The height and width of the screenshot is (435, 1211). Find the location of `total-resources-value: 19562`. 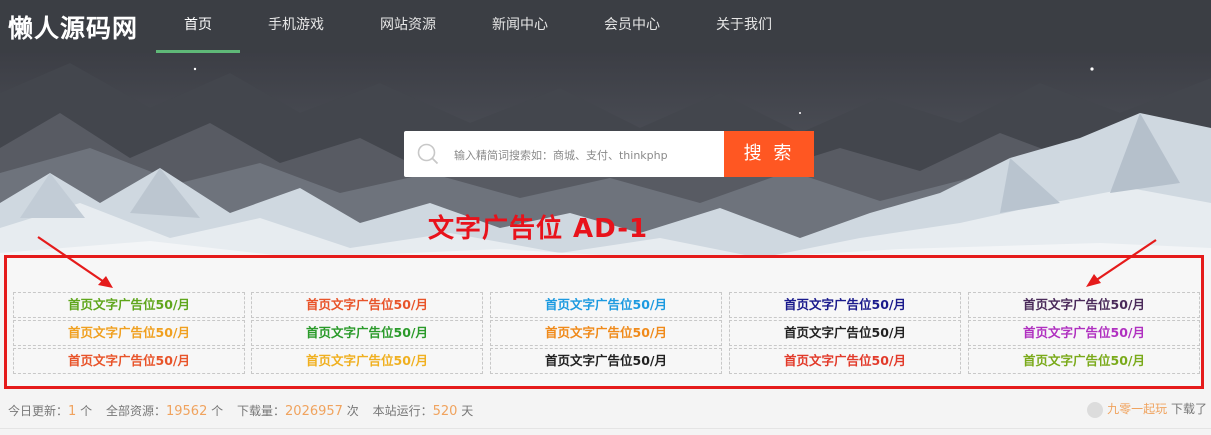

total-resources-value: 19562 is located at coordinates (186, 411).